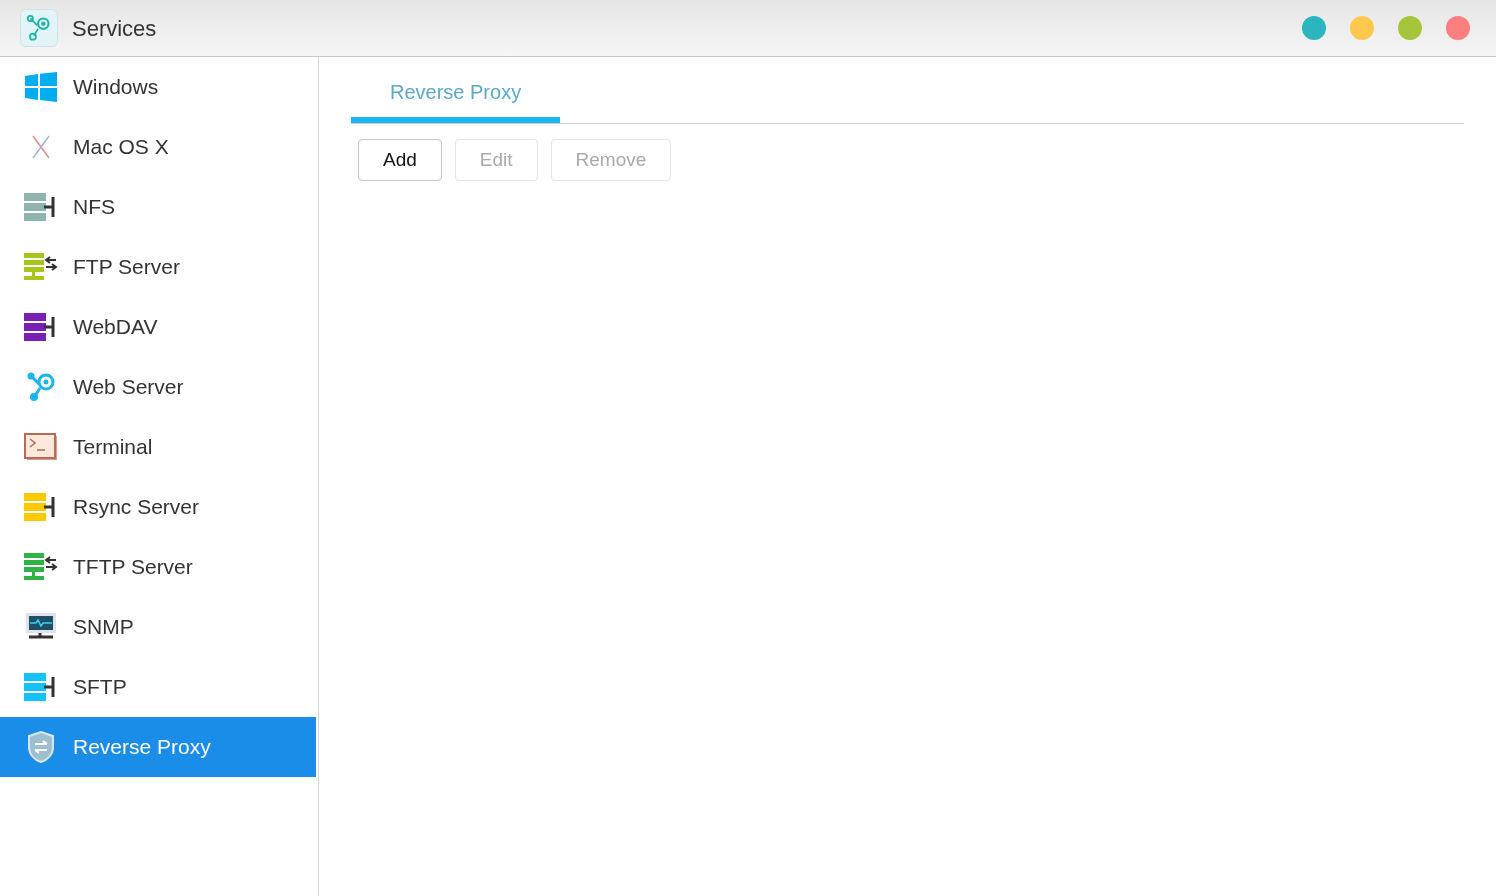 This screenshot has width=1496, height=896. I want to click on monitor-icon, so click(41, 627).